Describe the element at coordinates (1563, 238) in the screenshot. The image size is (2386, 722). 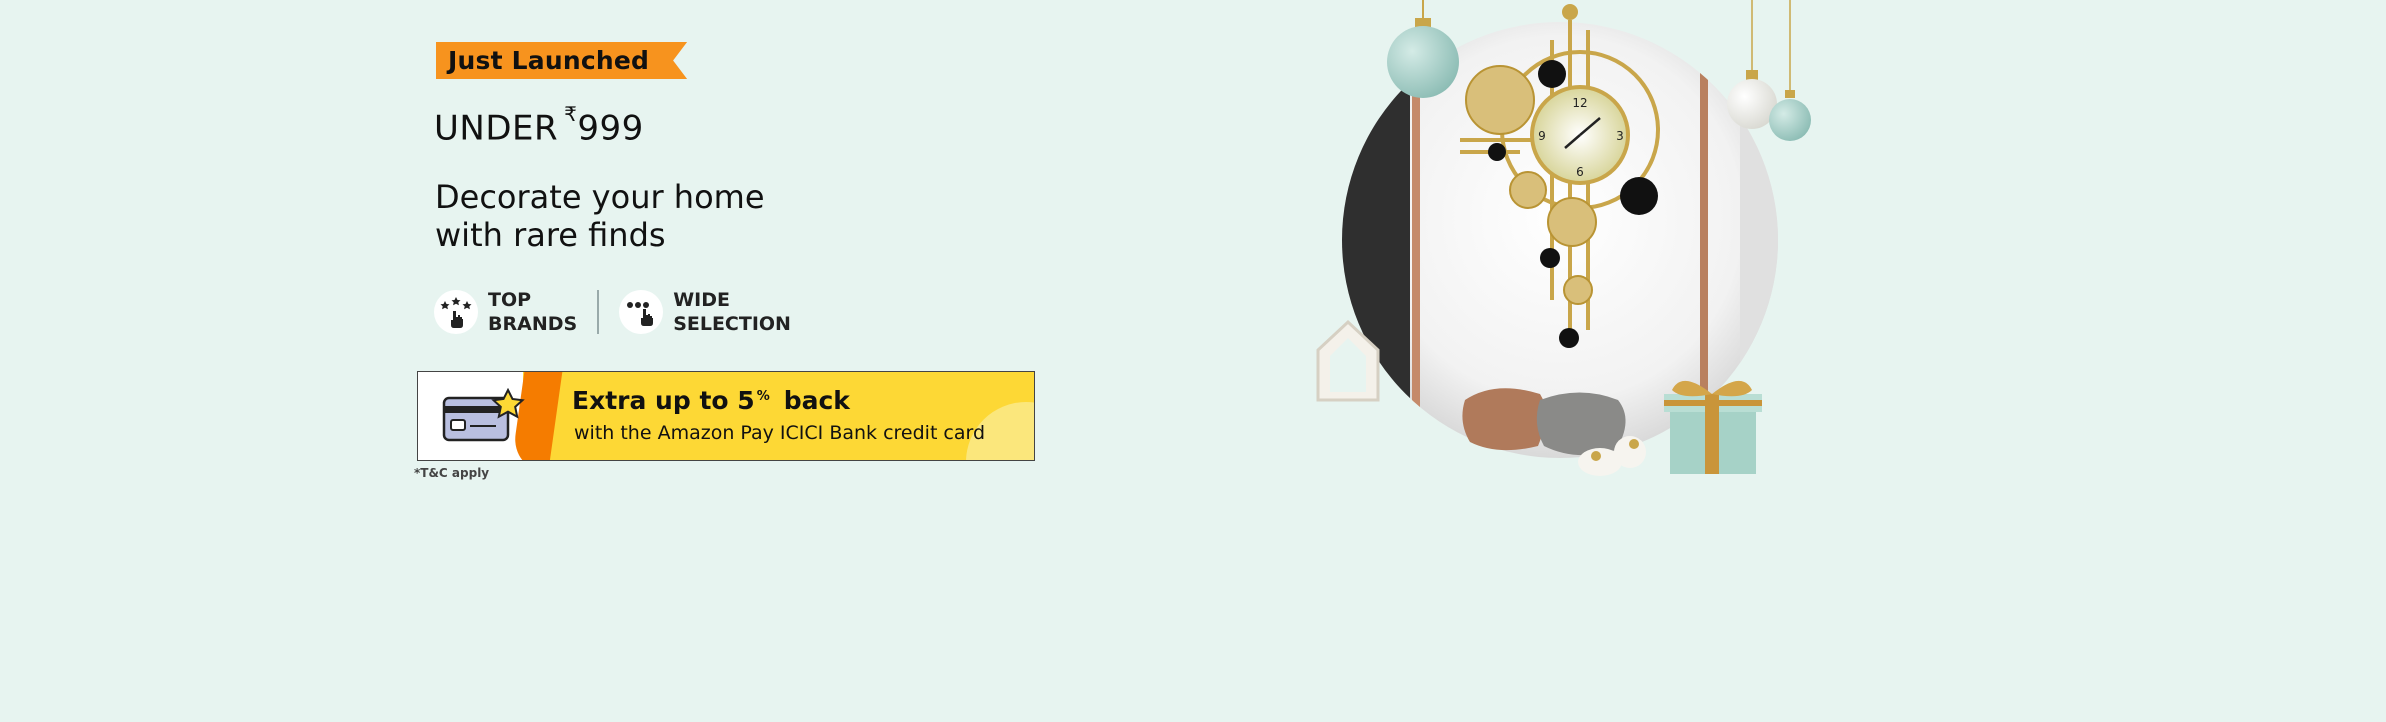
I see `home-decor-illustration: 12 3 6 9` at that location.